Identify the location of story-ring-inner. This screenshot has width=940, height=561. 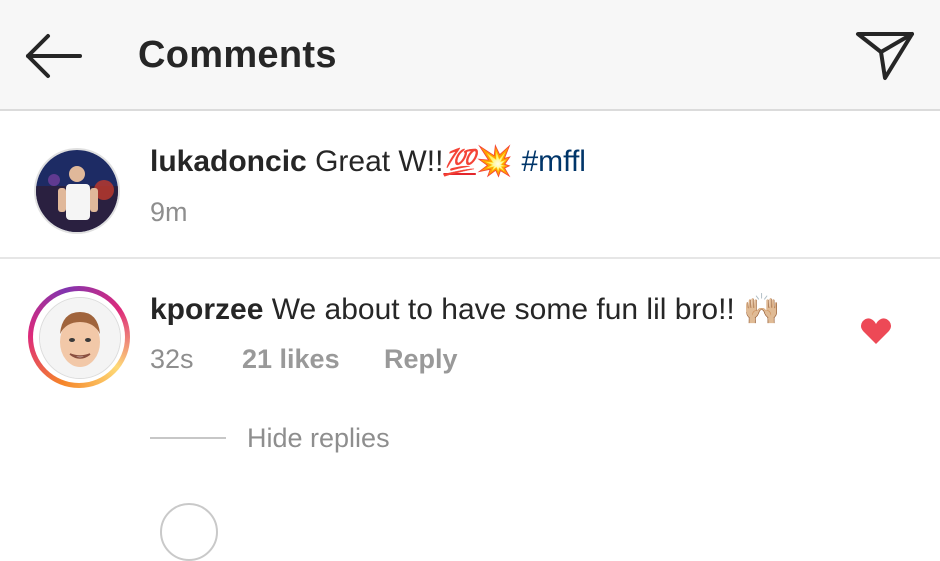
(79, 337).